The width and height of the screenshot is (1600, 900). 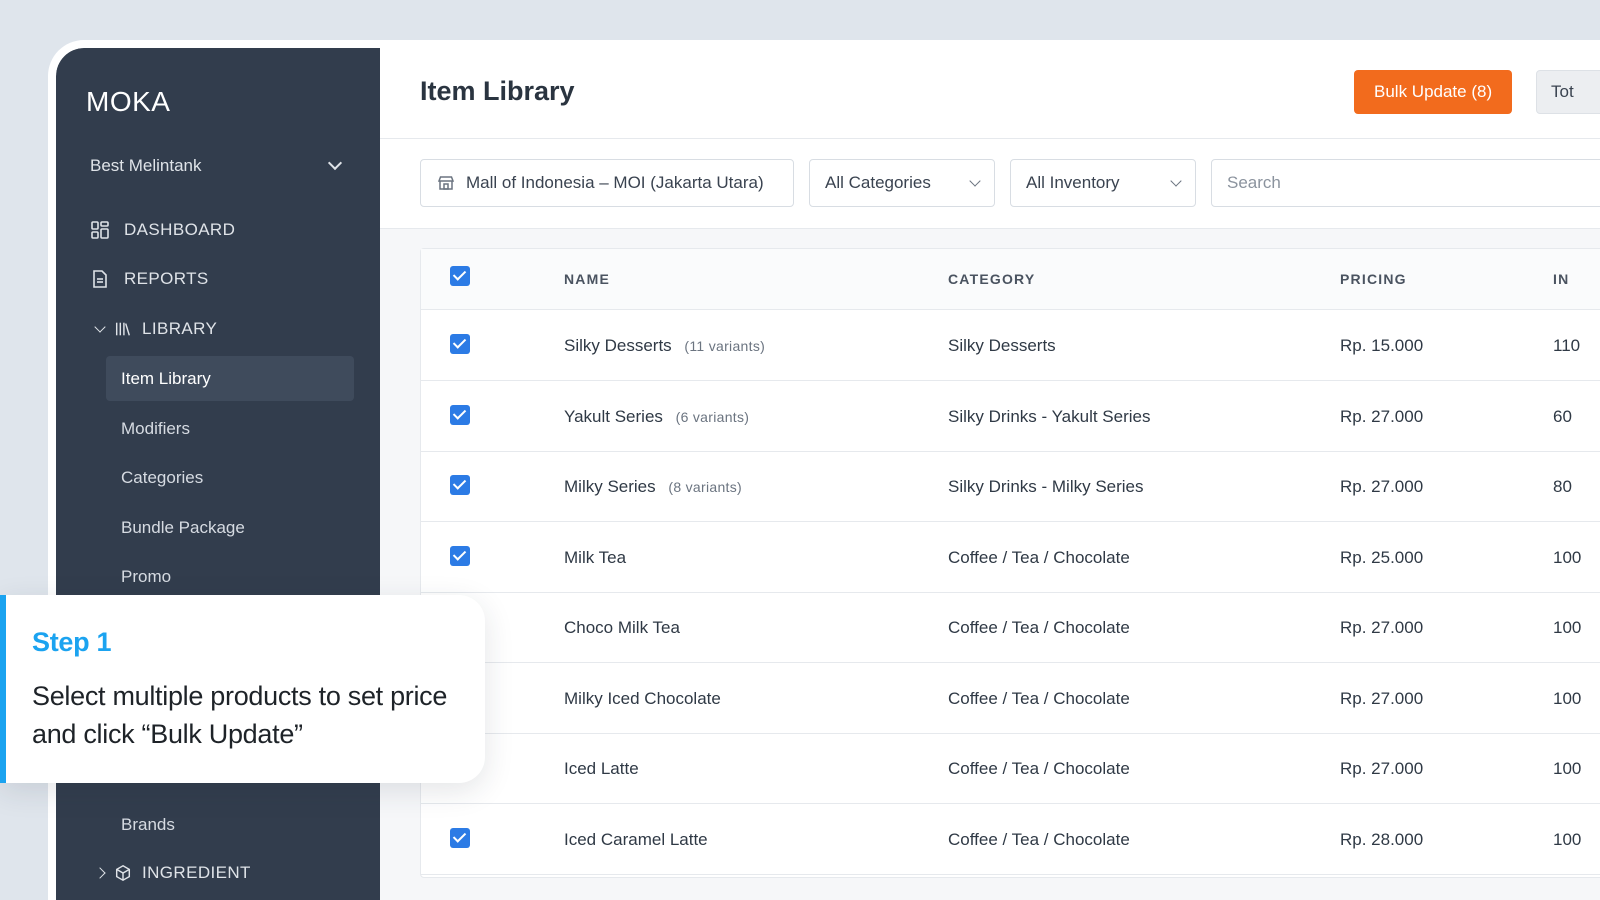 I want to click on sidebar-item-label: Categories, so click(x=162, y=477).